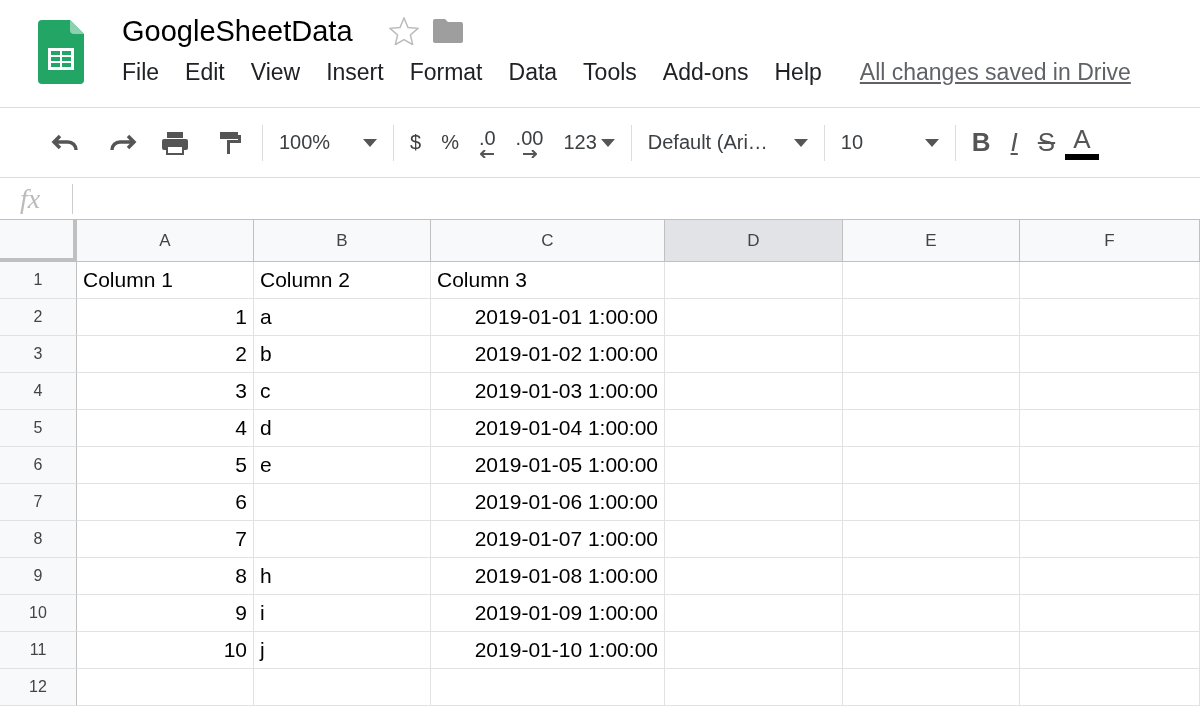 The width and height of the screenshot is (1200, 708). Describe the element at coordinates (403, 31) in the screenshot. I see `star-icon` at that location.